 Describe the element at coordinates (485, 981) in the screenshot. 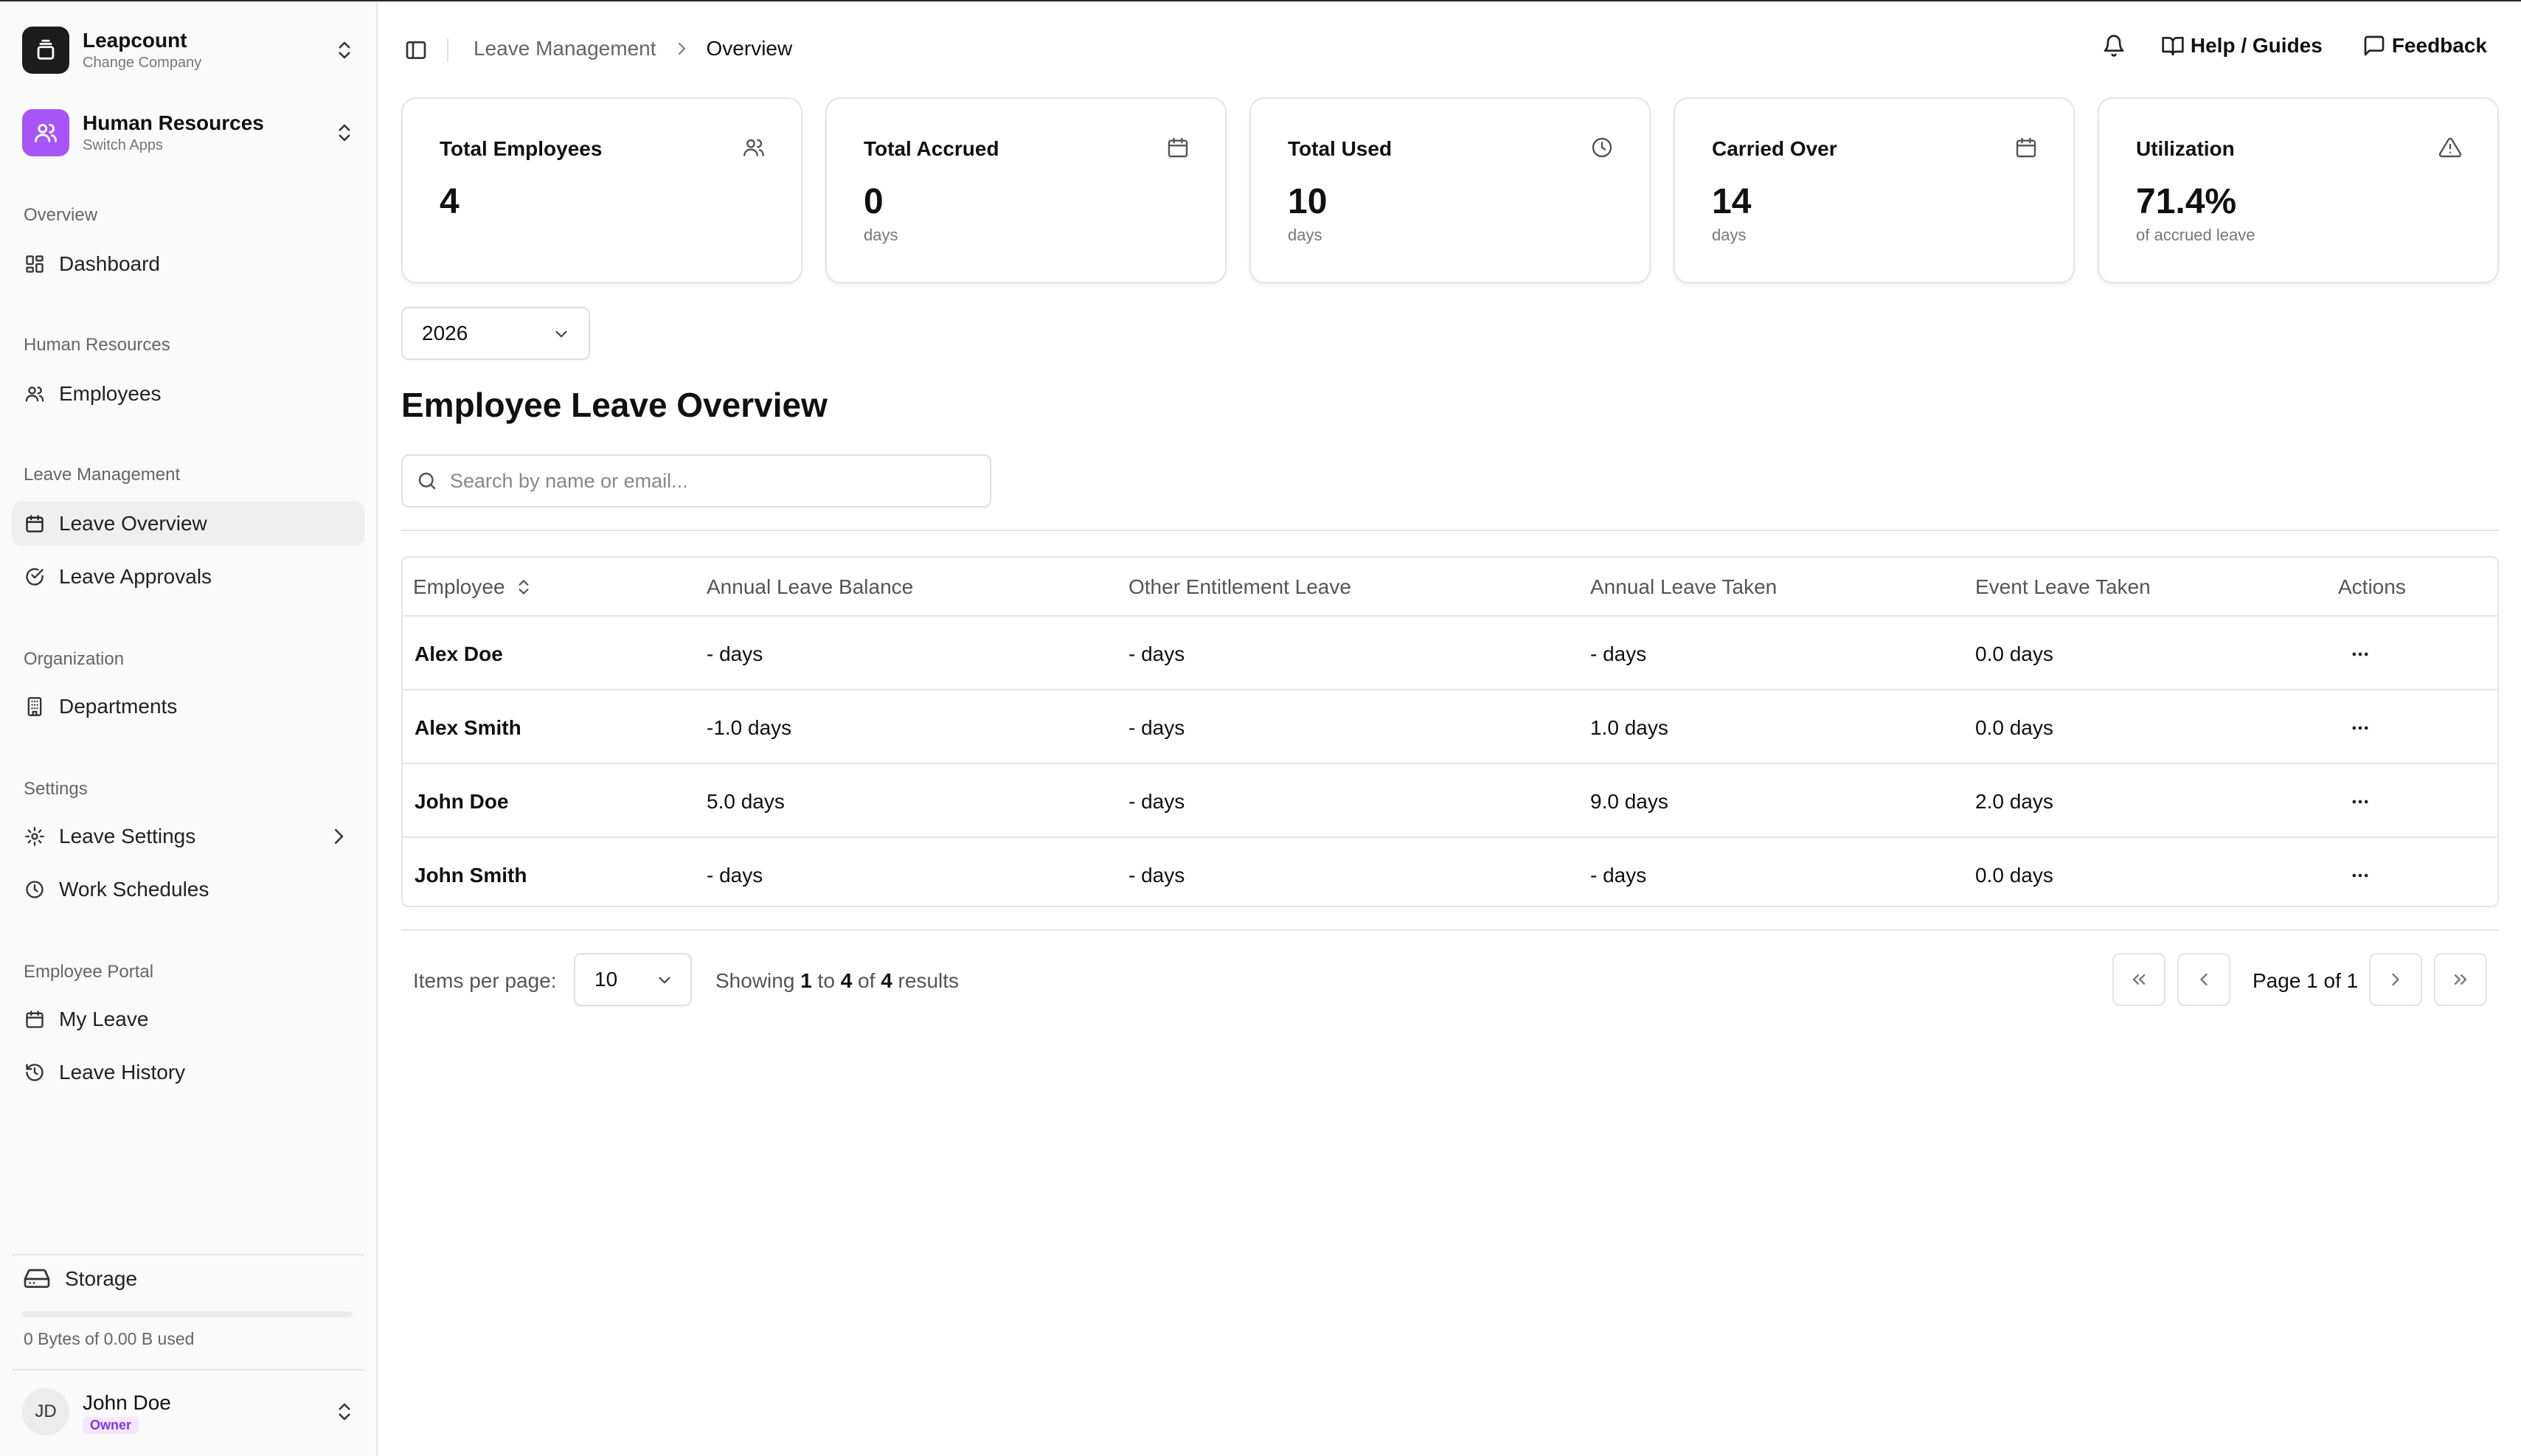

I see `items-per-page-label: Items per page:` at that location.